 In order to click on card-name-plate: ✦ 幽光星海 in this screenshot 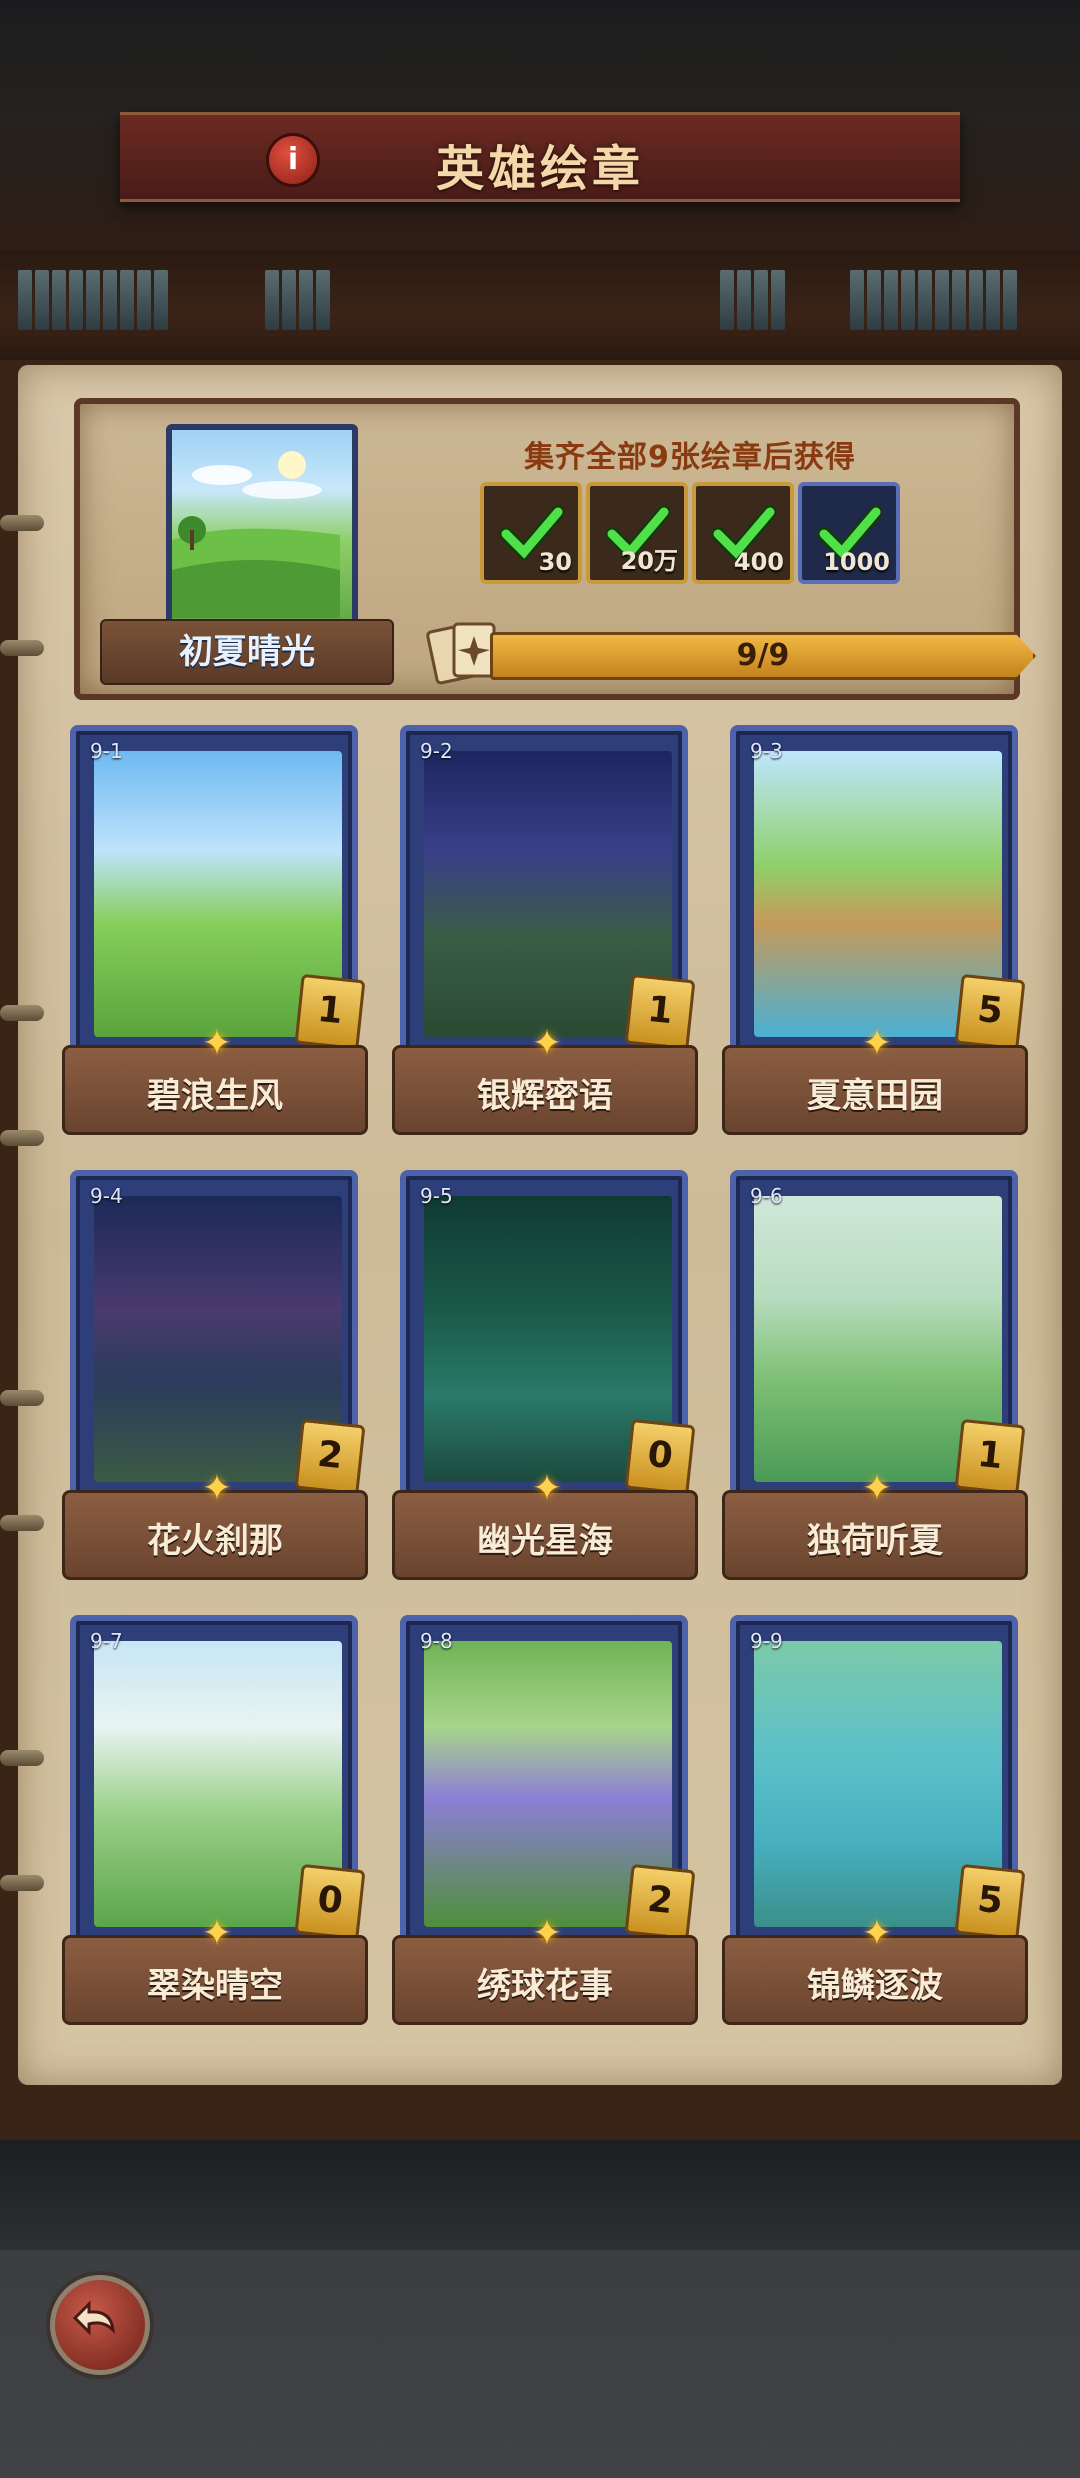, I will do `click(545, 1525)`.